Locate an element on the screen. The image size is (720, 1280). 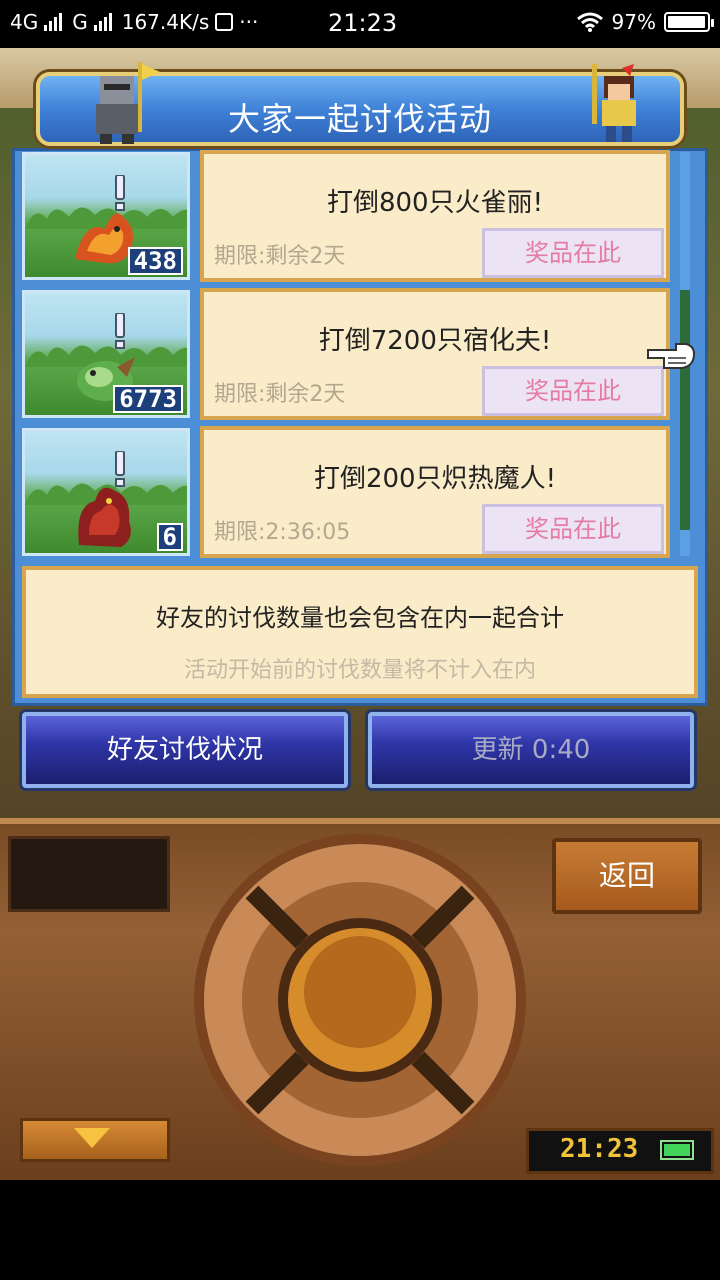
console-screen-slot is located at coordinates (89, 874).